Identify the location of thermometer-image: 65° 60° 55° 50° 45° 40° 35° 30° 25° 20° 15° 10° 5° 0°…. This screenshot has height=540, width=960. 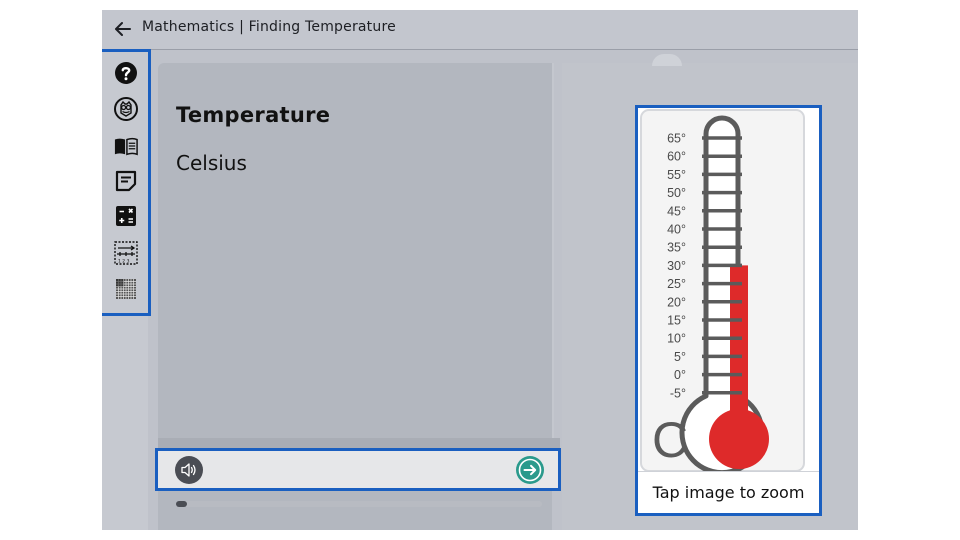
(728, 310).